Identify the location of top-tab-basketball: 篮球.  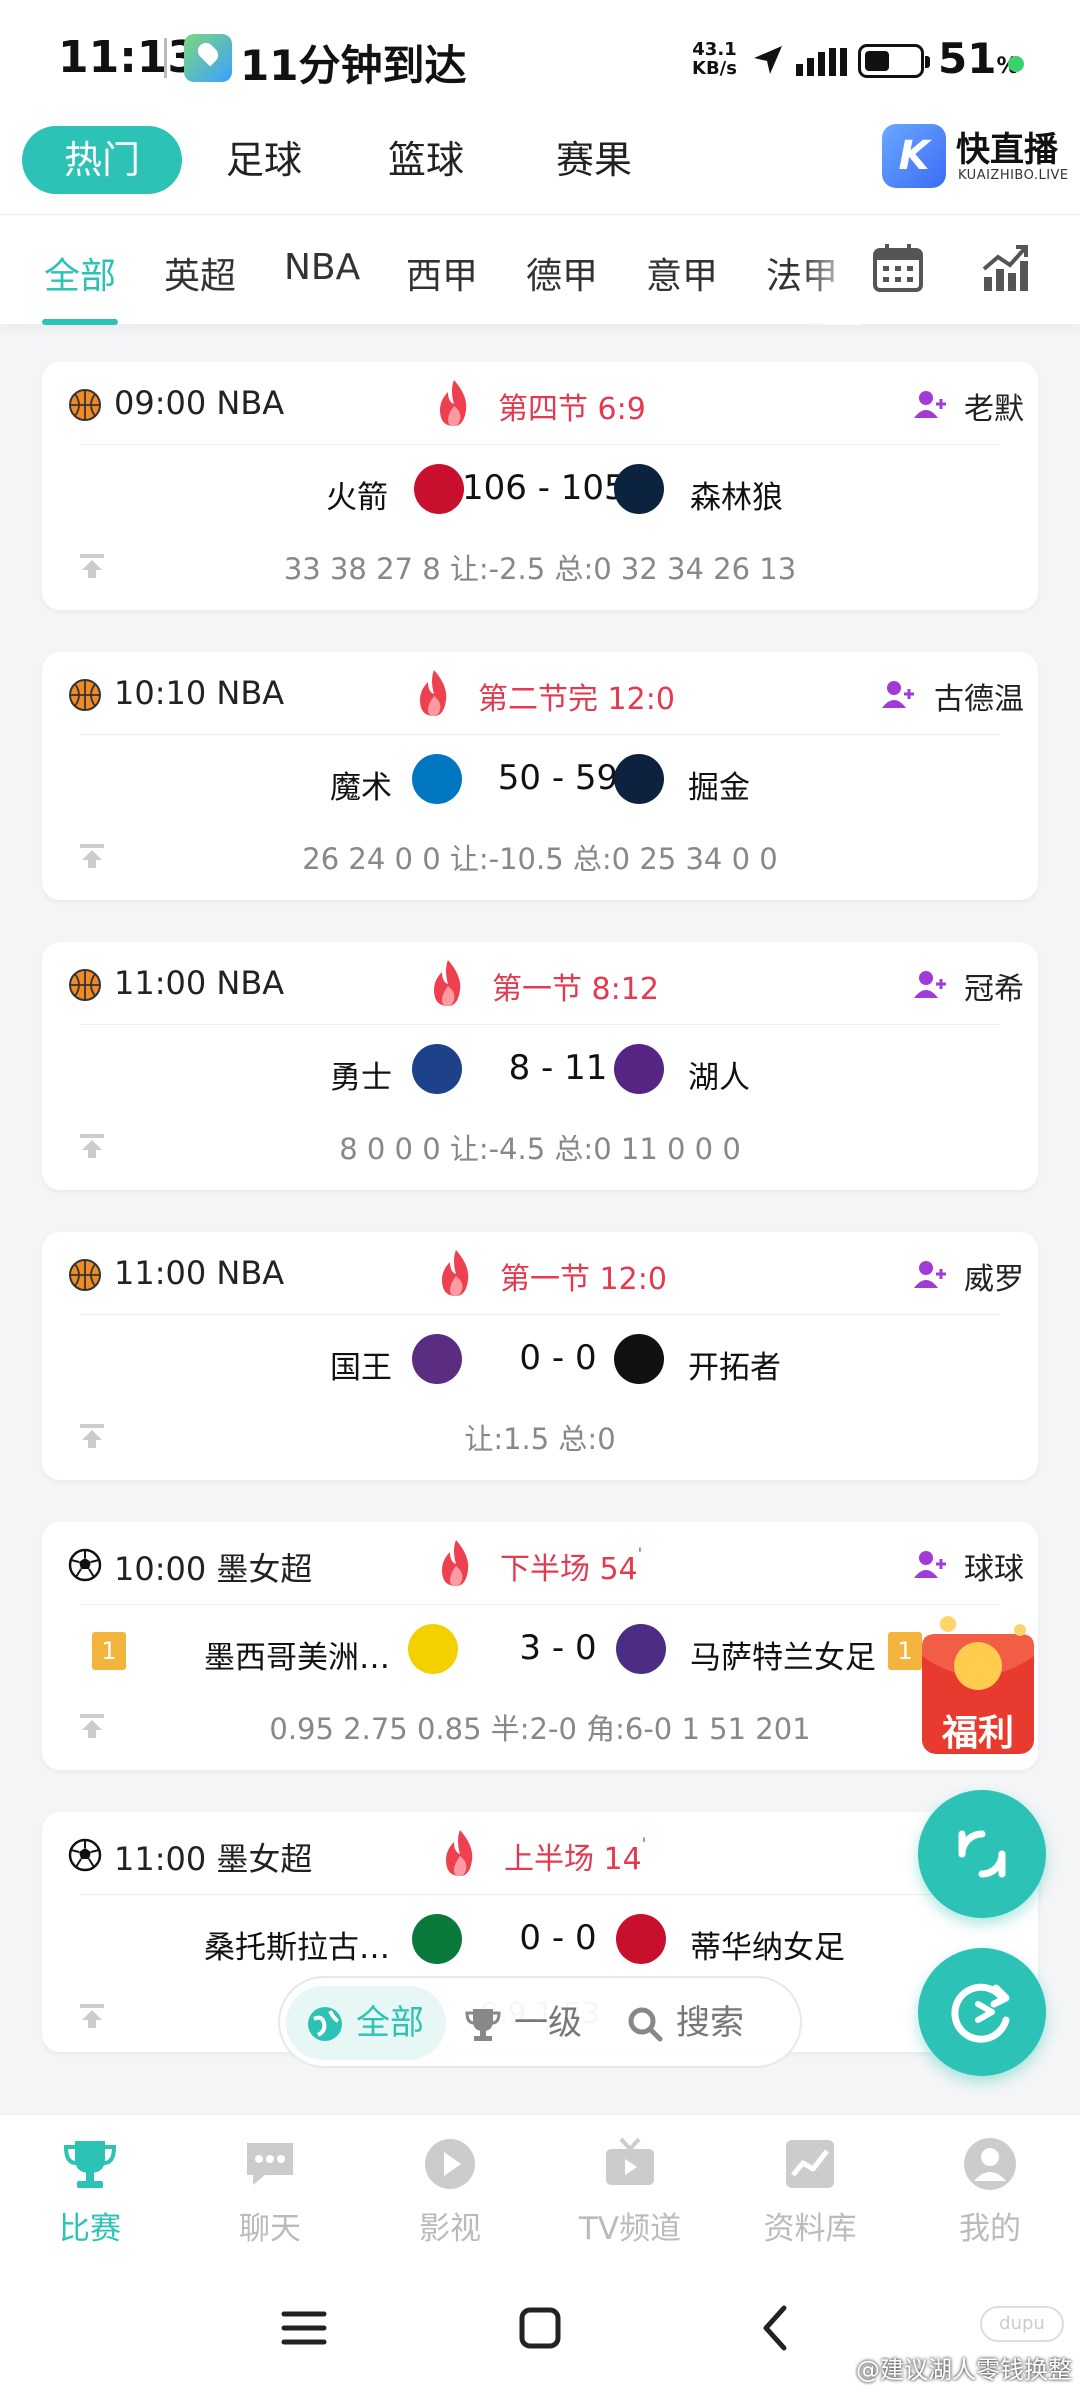
(426, 160).